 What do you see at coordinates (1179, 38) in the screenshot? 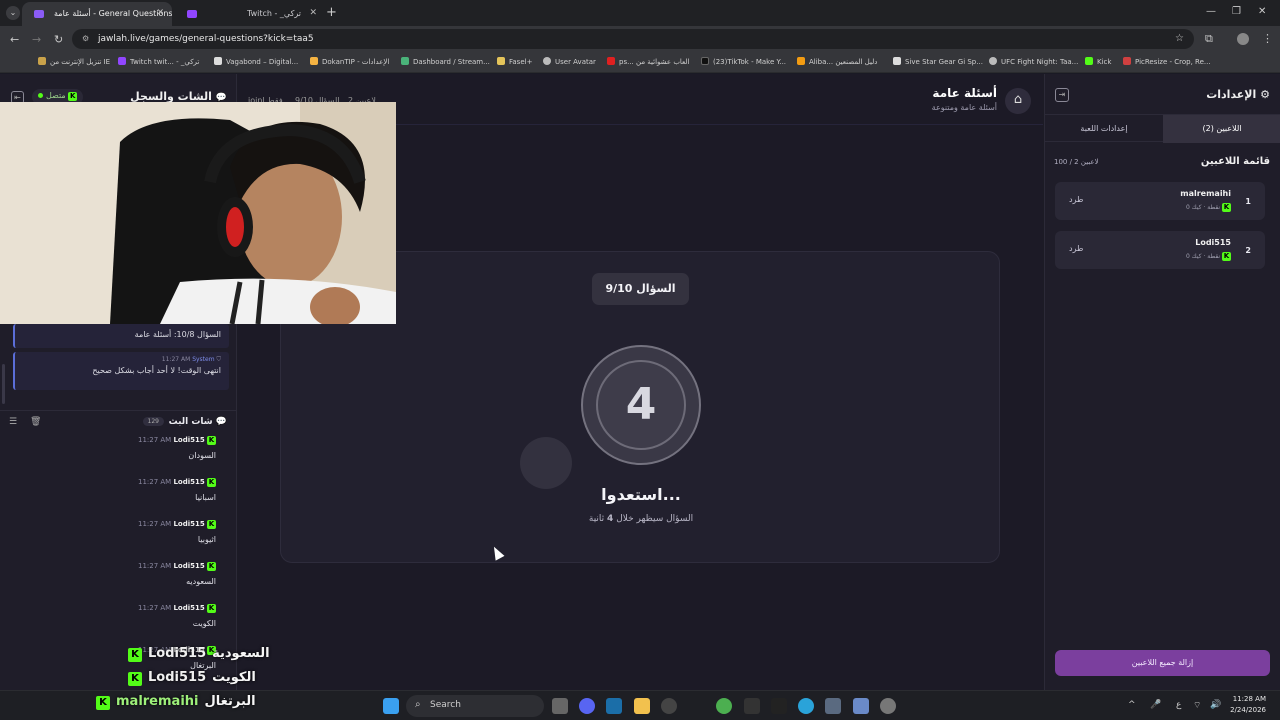
I see `bookmark-star-icon: ☆` at bounding box center [1179, 38].